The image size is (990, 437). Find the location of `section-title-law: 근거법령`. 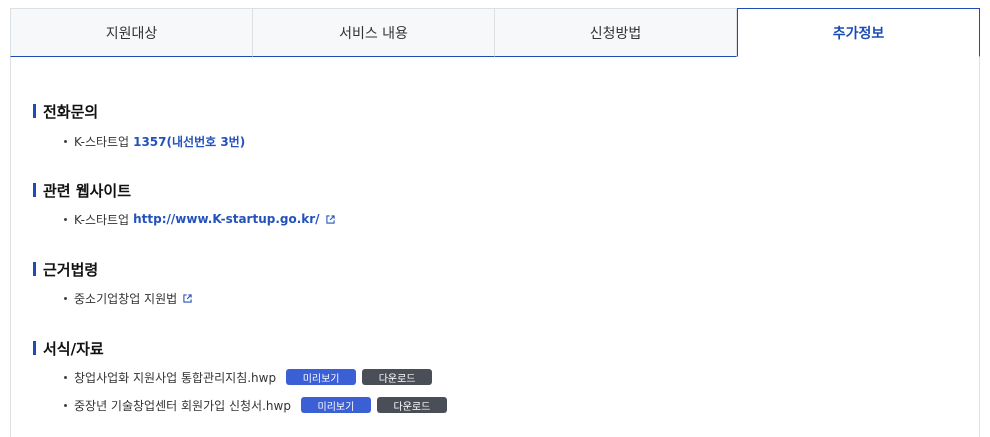

section-title-law: 근거법령 is located at coordinates (66, 269).